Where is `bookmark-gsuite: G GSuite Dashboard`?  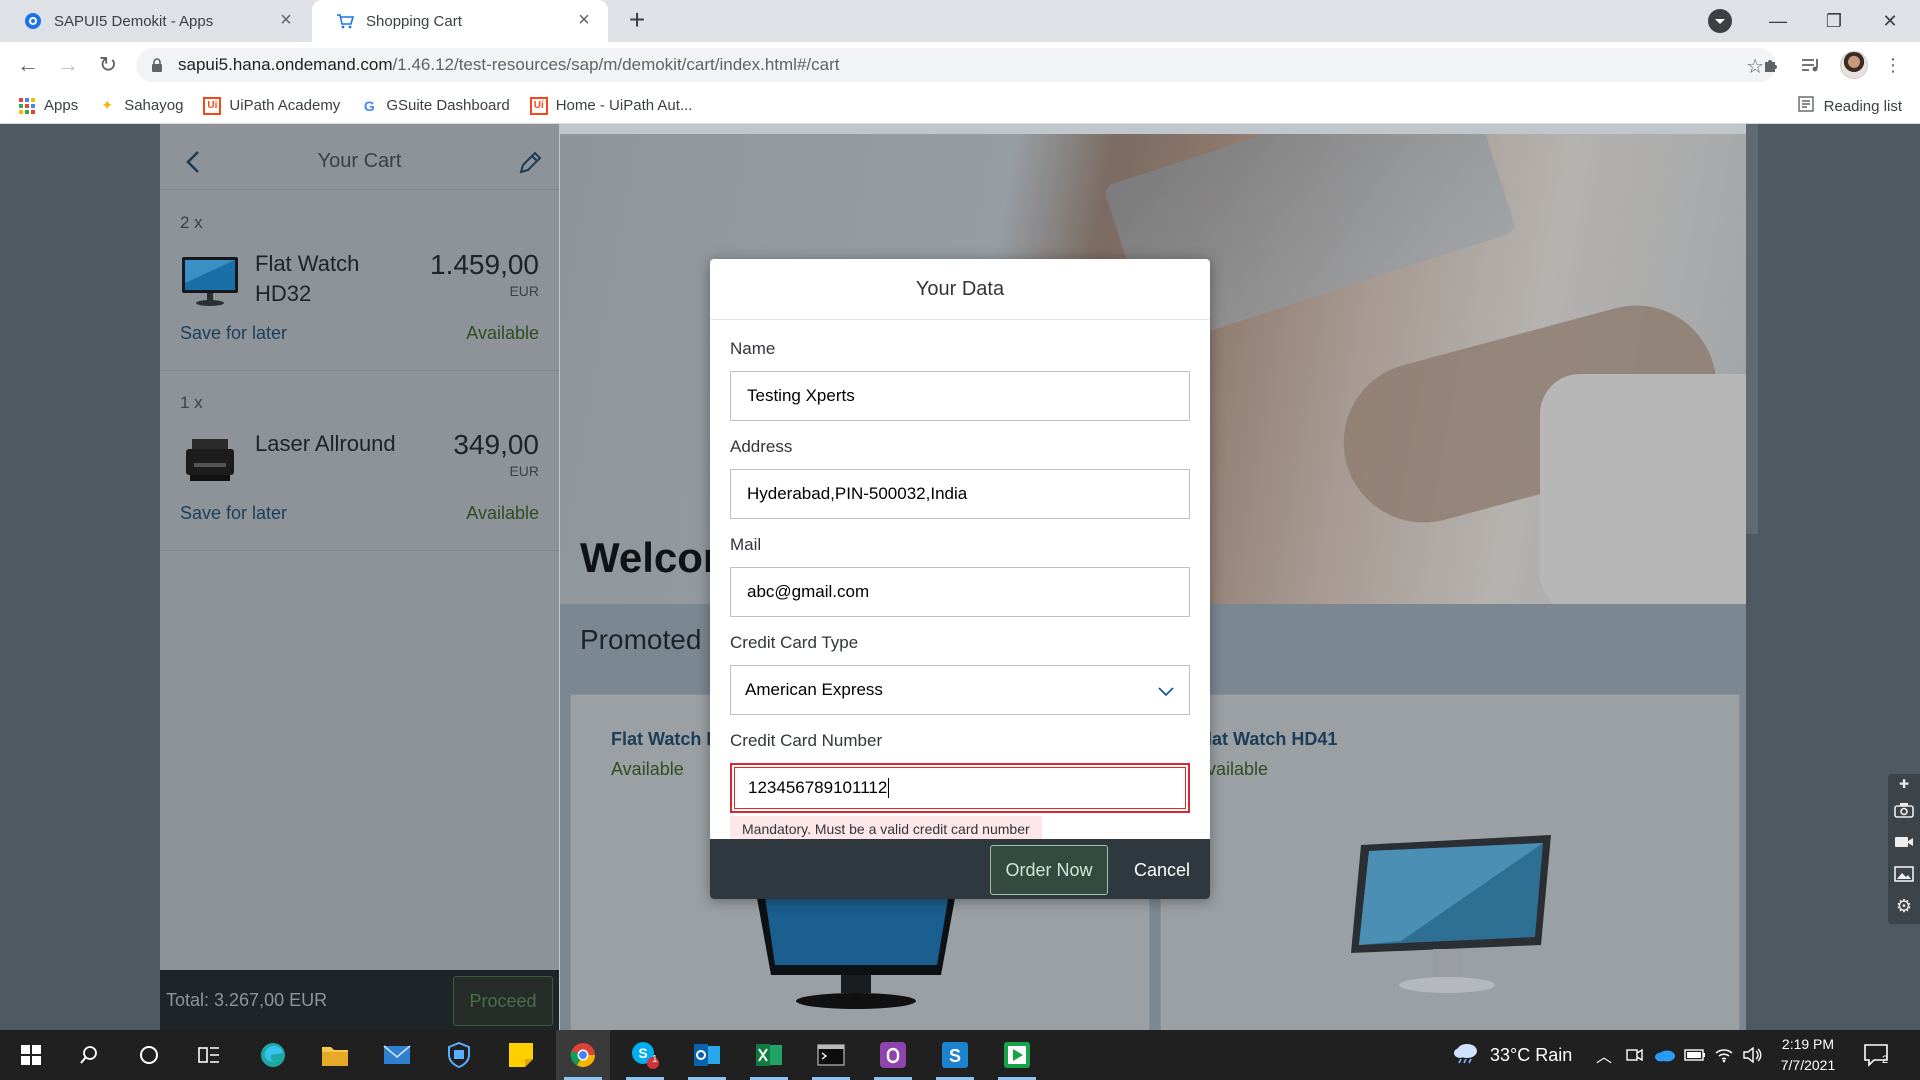
bookmark-gsuite: G GSuite Dashboard is located at coordinates (435, 106).